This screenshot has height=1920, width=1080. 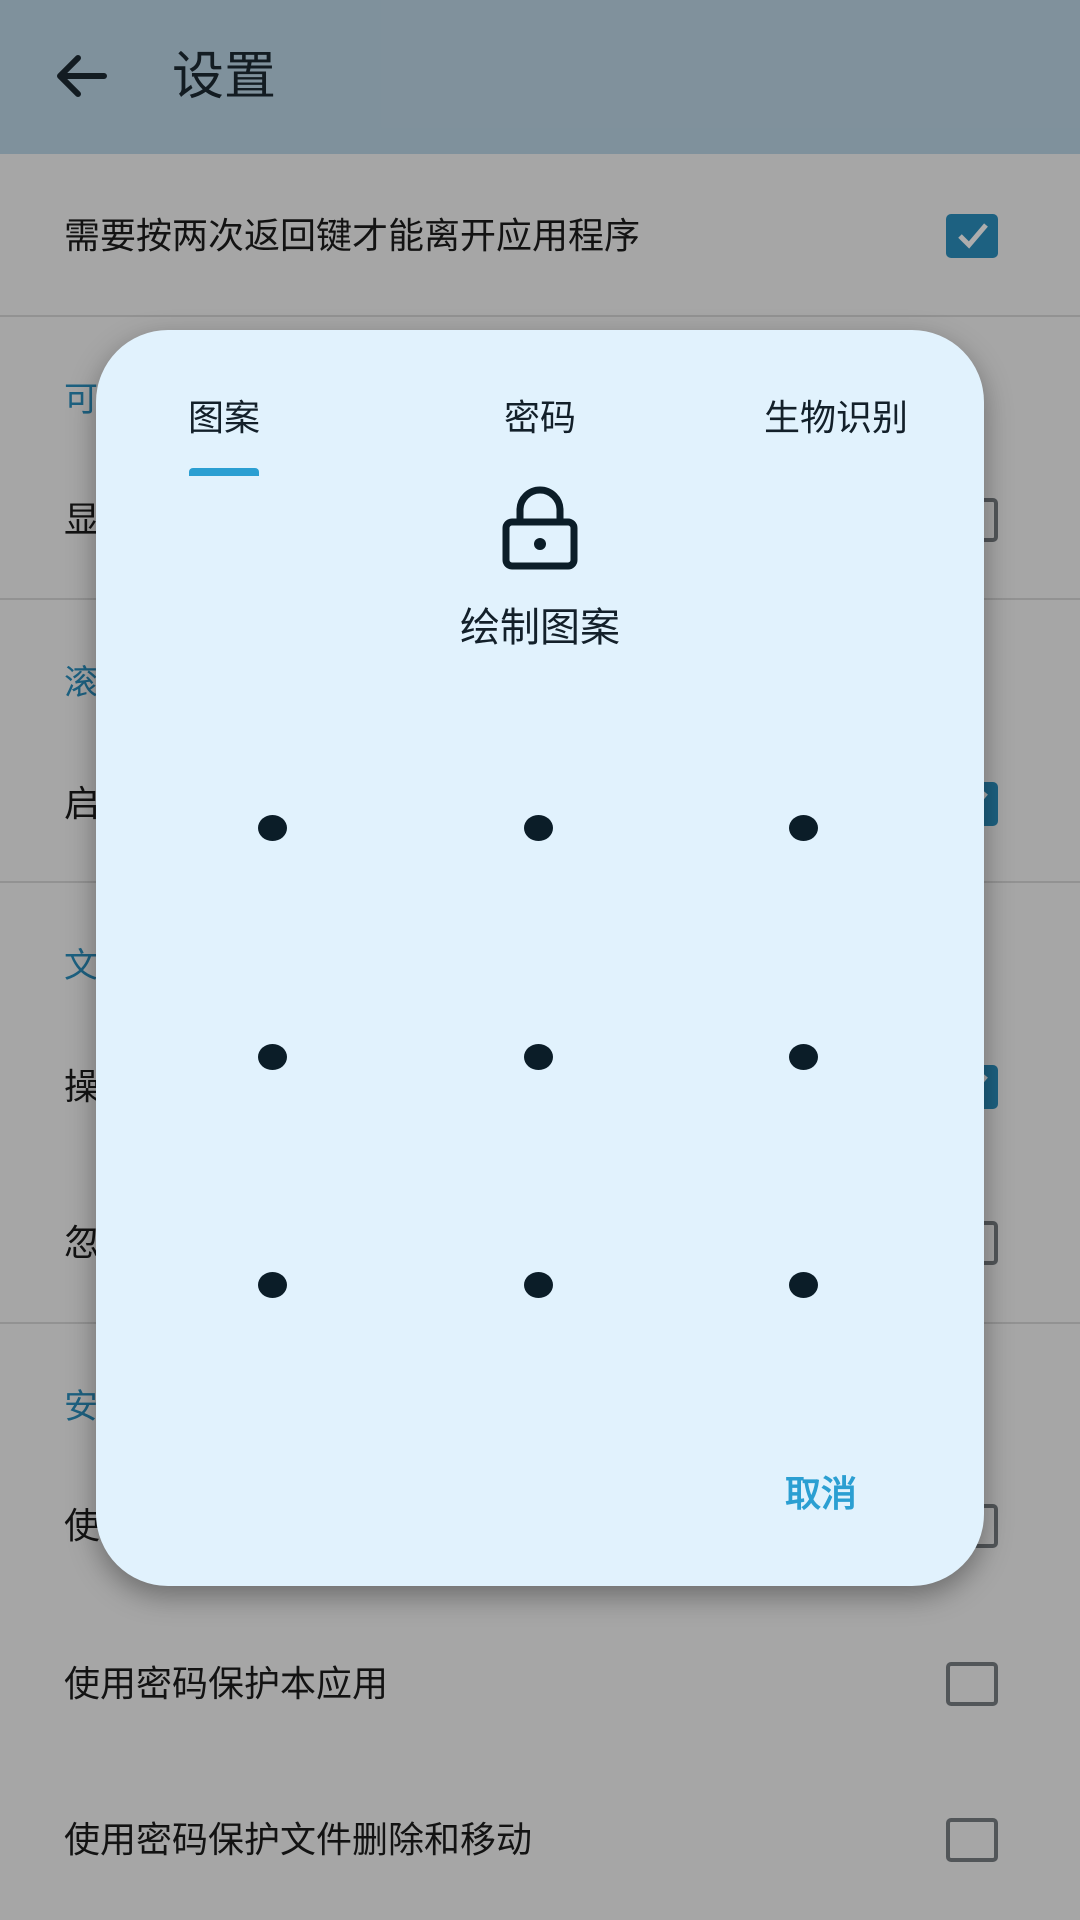 I want to click on tab-label: 密码, so click(x=539, y=418).